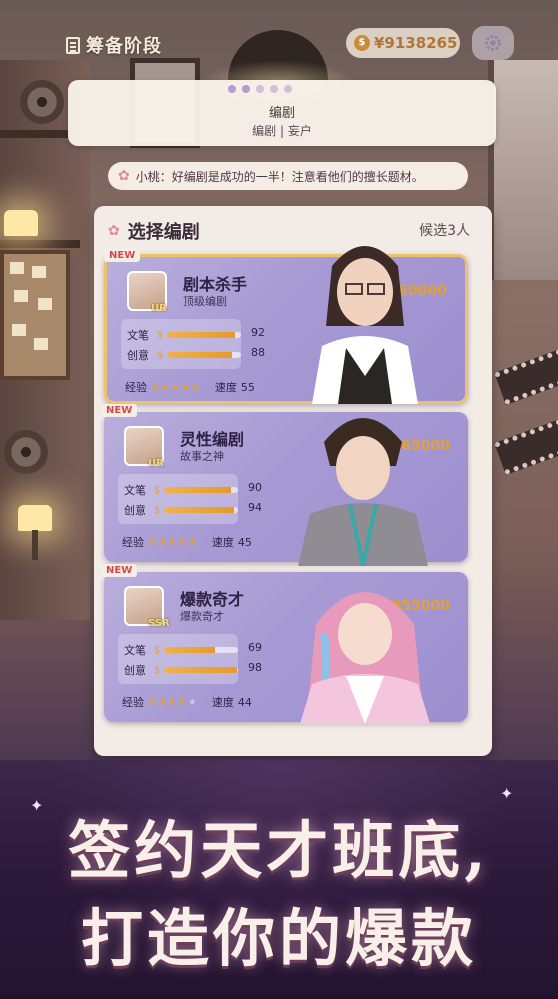  I want to click on stat-value: 69, so click(255, 647).